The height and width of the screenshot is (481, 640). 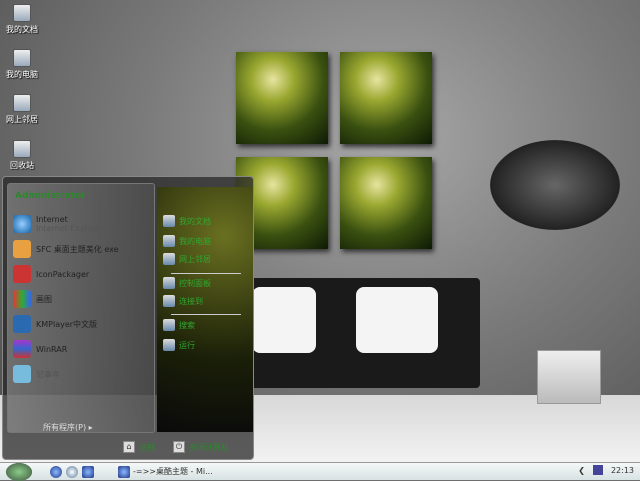 I want to click on program-paint: 画图, so click(x=80, y=299).